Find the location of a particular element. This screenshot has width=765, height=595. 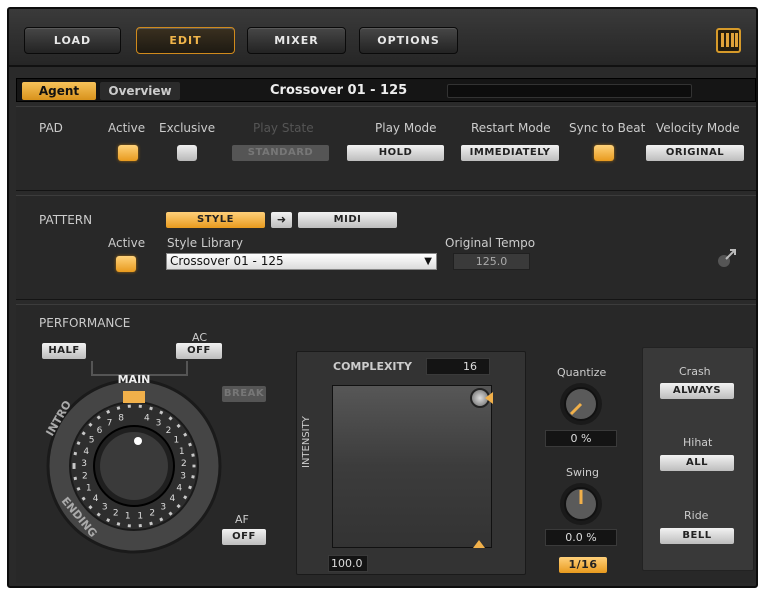

af-label: AF is located at coordinates (242, 519).